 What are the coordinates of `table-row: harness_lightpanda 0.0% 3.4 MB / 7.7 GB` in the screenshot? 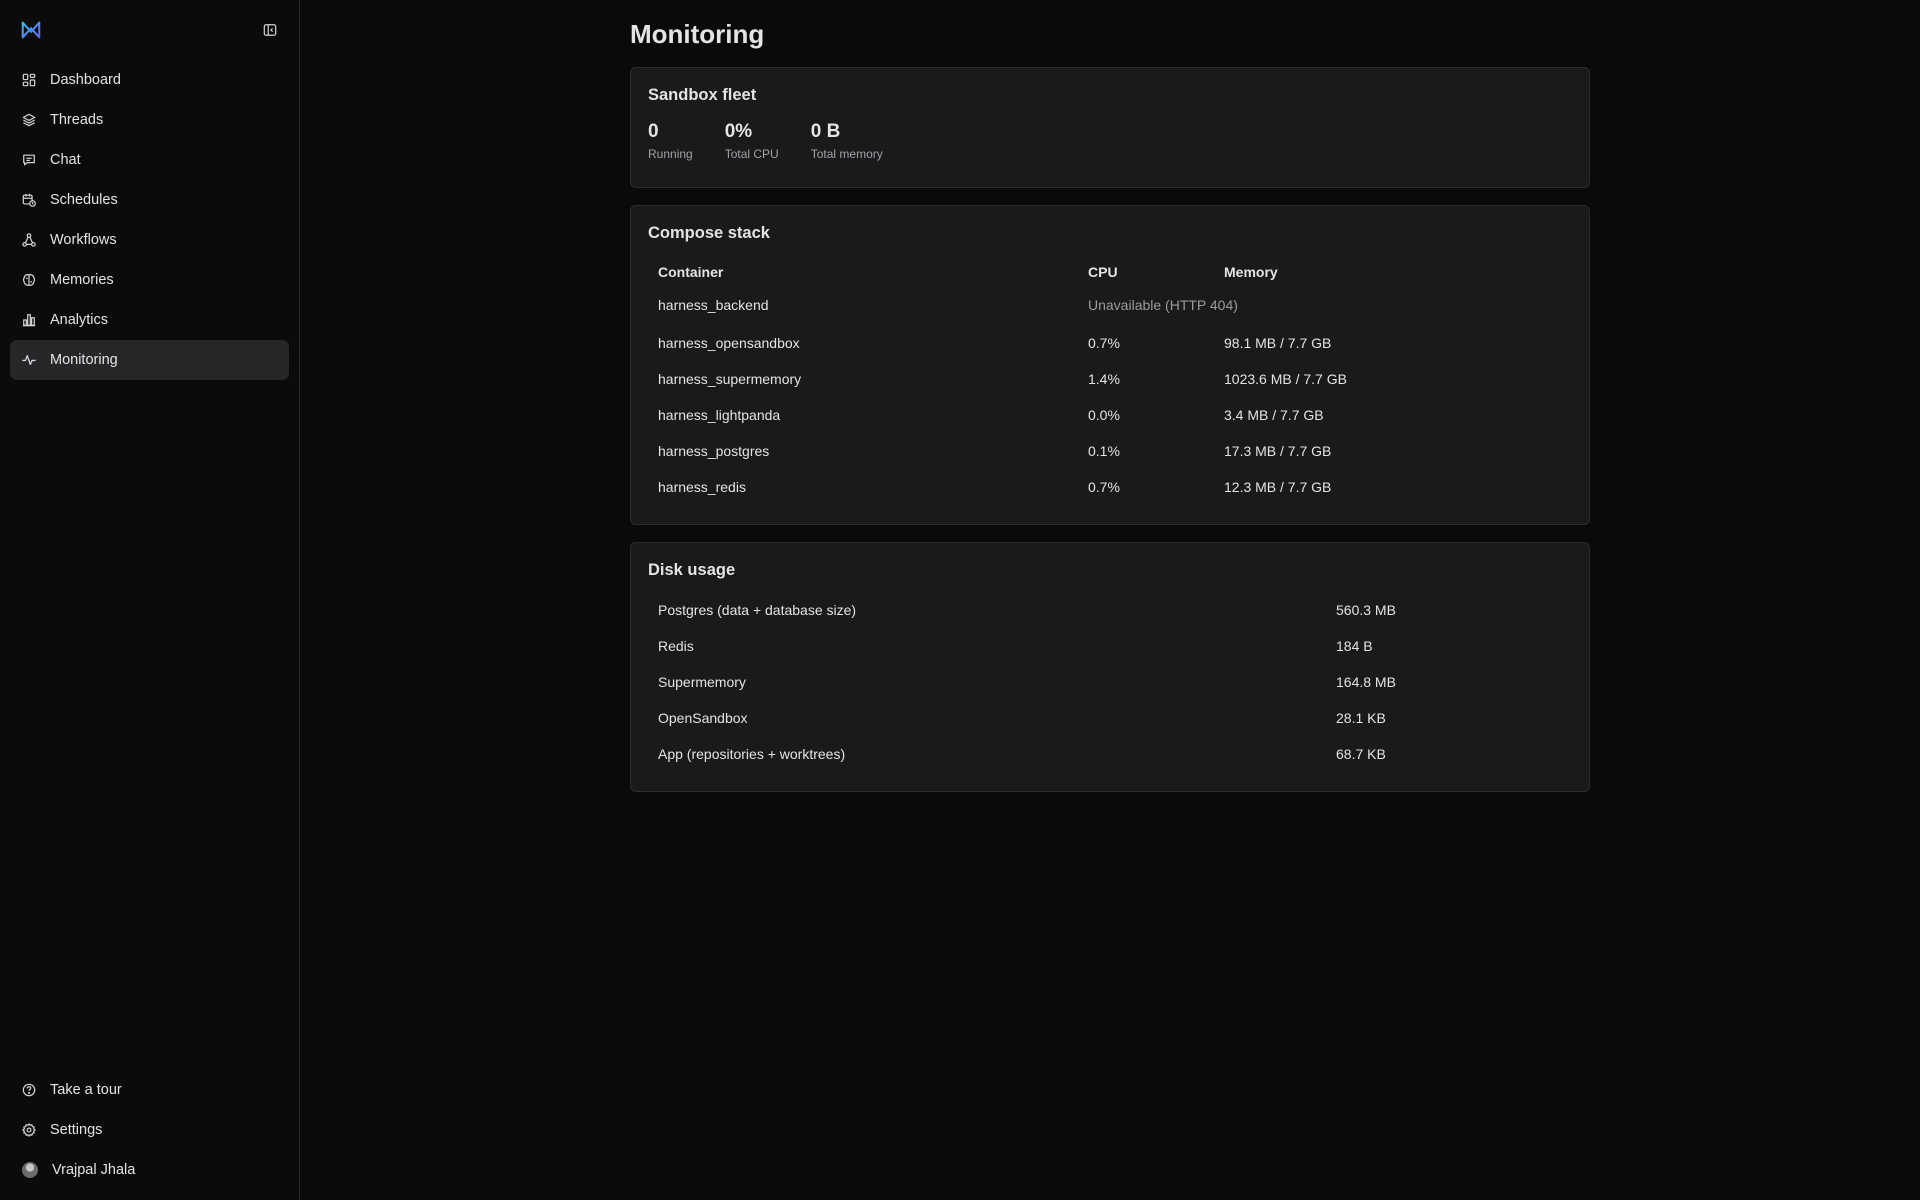 It's located at (1110, 415).